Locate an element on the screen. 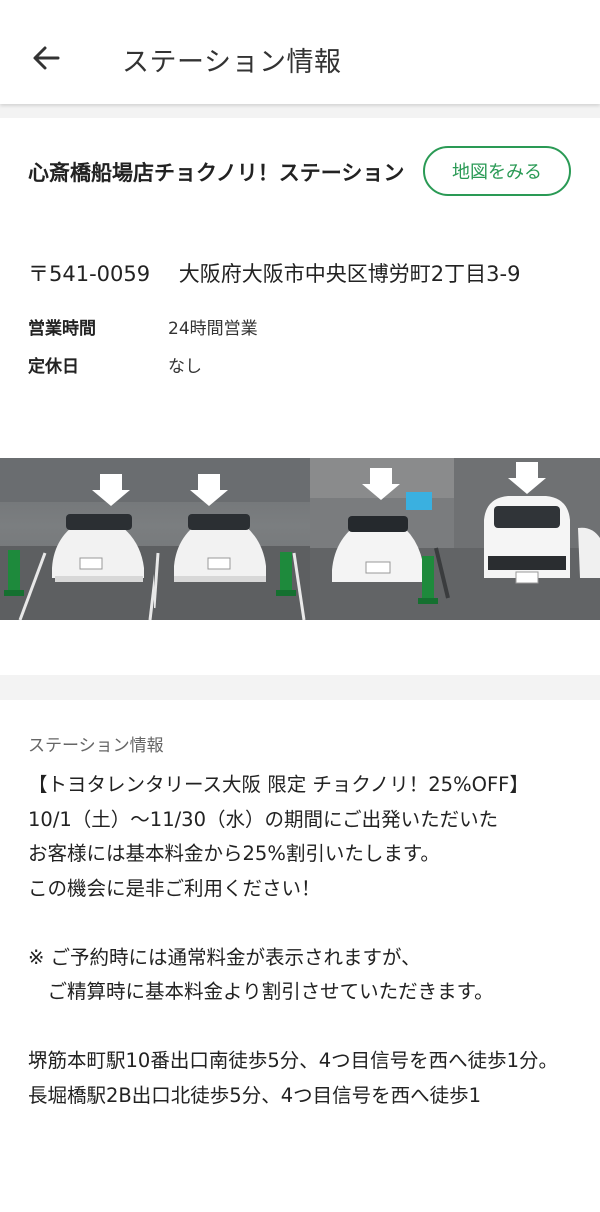 Image resolution: width=600 pixels, height=1212 pixels. description-line: 10/1（土）〜11/30（水）の期間にご出発いただいた is located at coordinates (263, 819).